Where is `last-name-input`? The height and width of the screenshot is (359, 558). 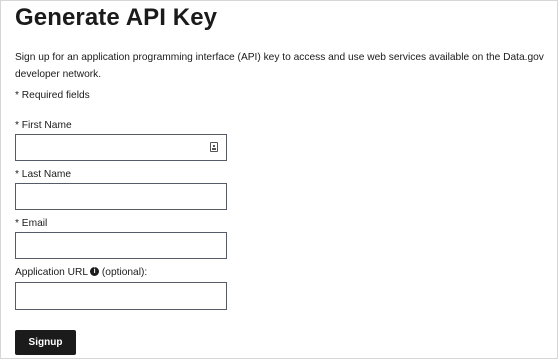
last-name-input is located at coordinates (121, 196).